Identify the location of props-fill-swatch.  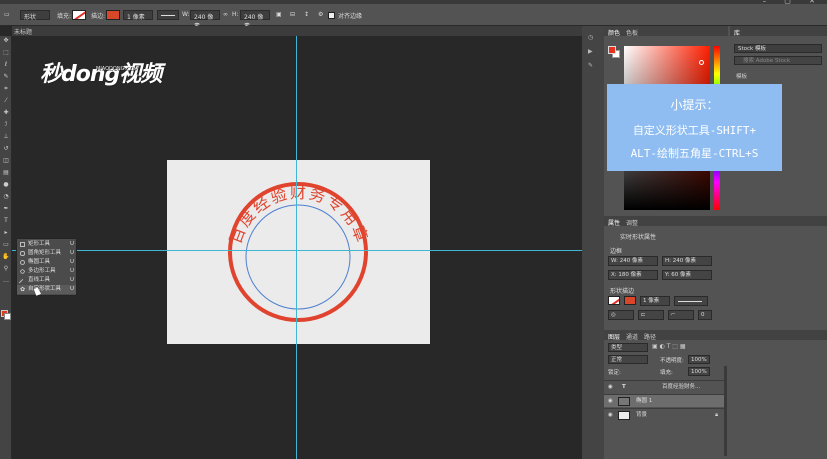
(614, 300).